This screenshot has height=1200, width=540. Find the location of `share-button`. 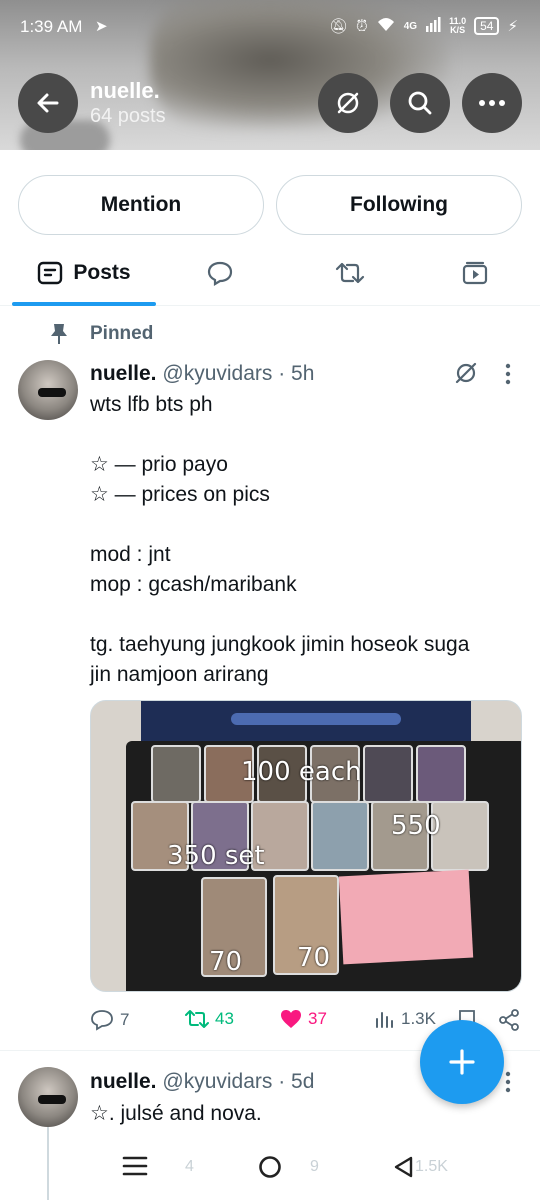

share-button is located at coordinates (509, 1020).